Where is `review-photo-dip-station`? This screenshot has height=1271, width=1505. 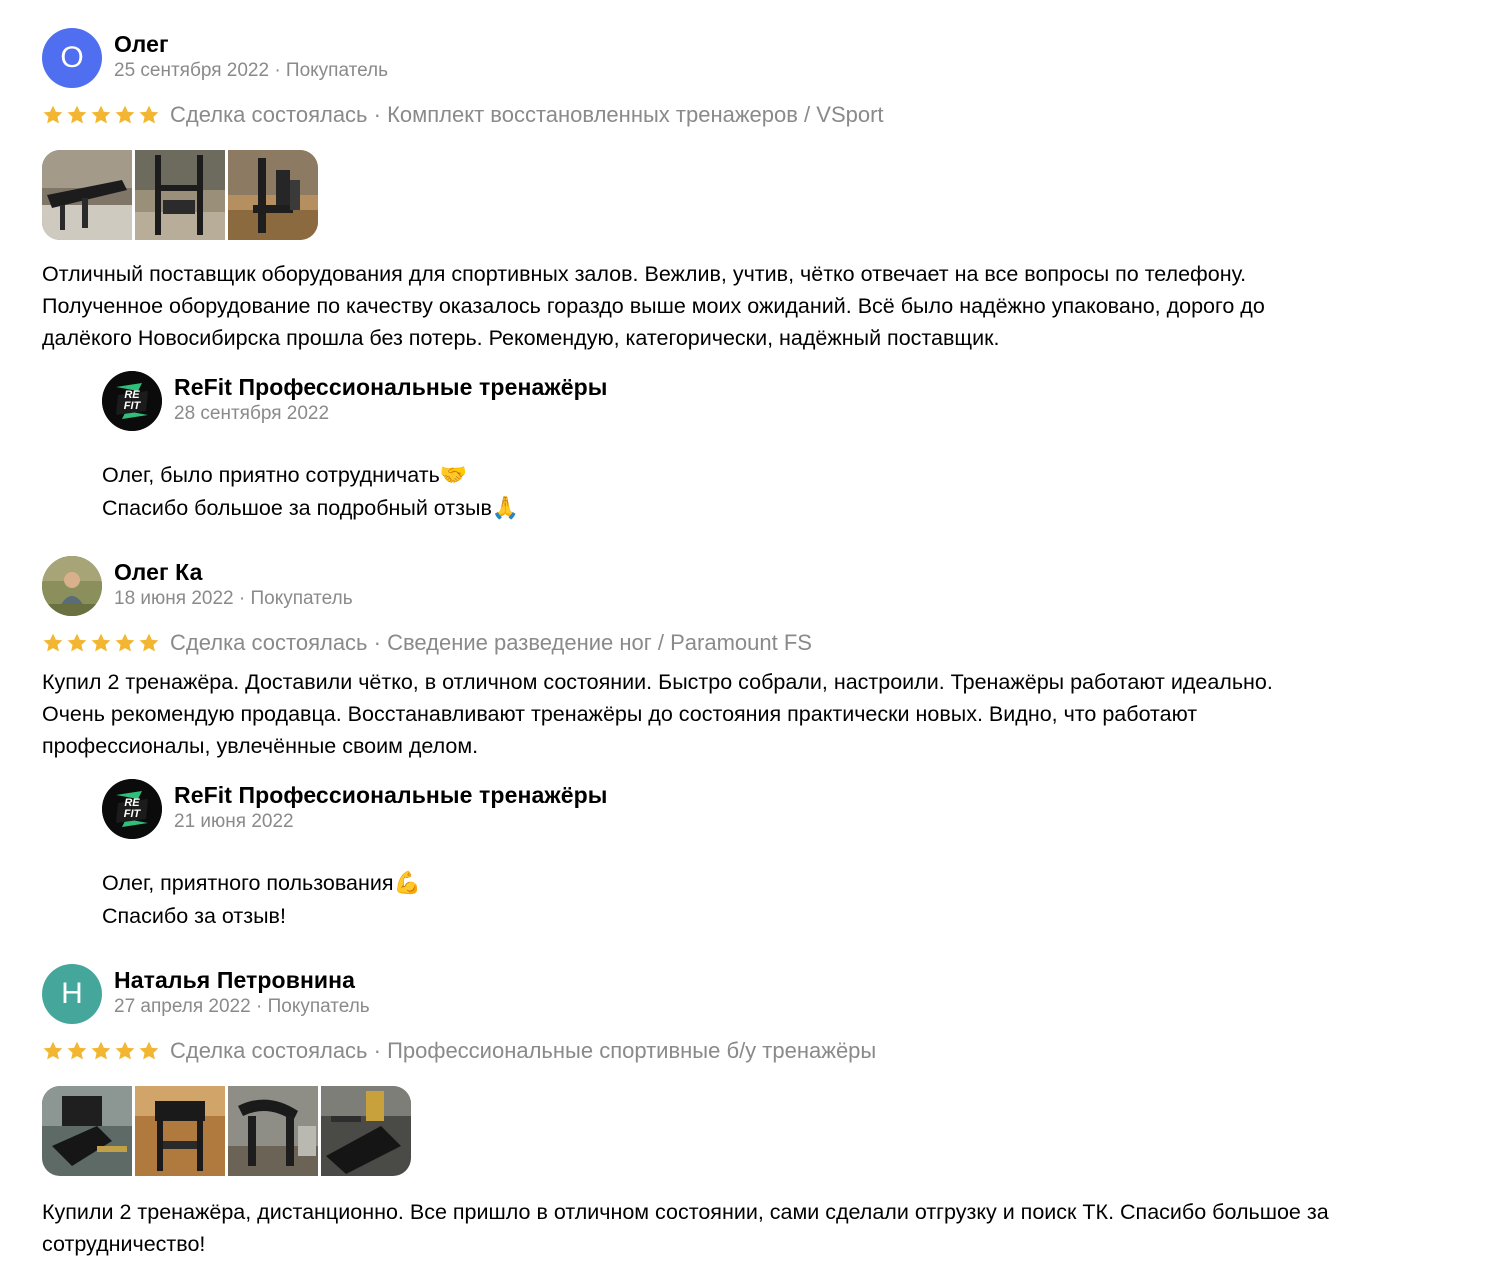
review-photo-dip-station is located at coordinates (180, 195).